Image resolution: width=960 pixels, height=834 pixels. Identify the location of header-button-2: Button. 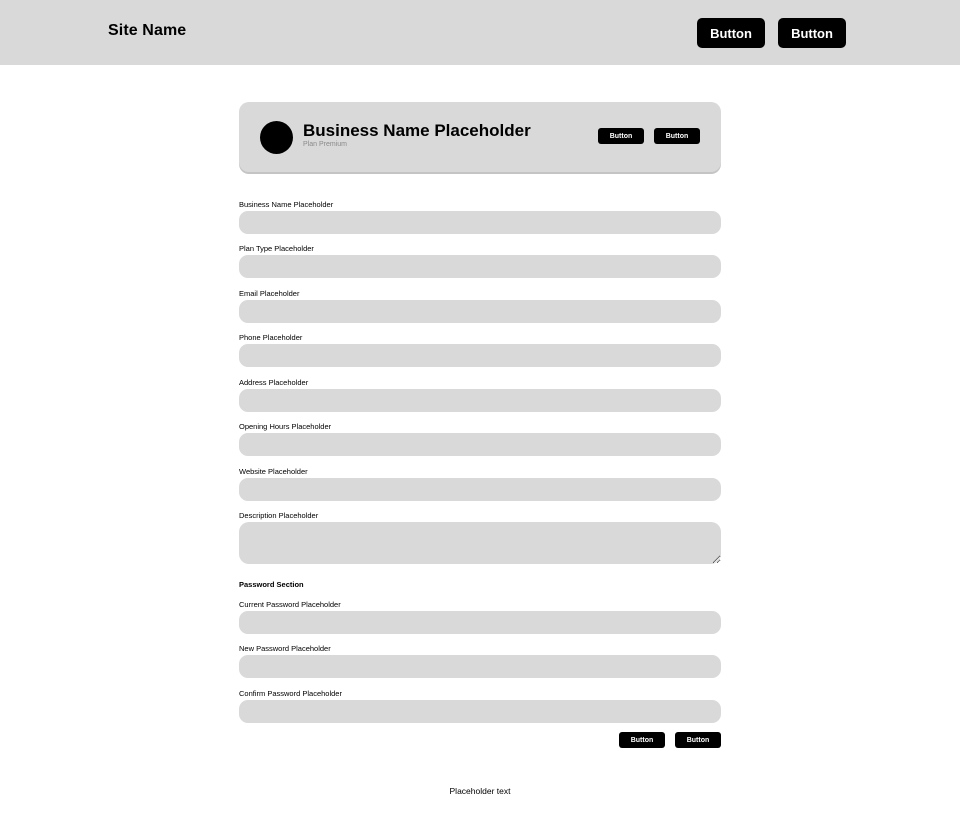
(812, 33).